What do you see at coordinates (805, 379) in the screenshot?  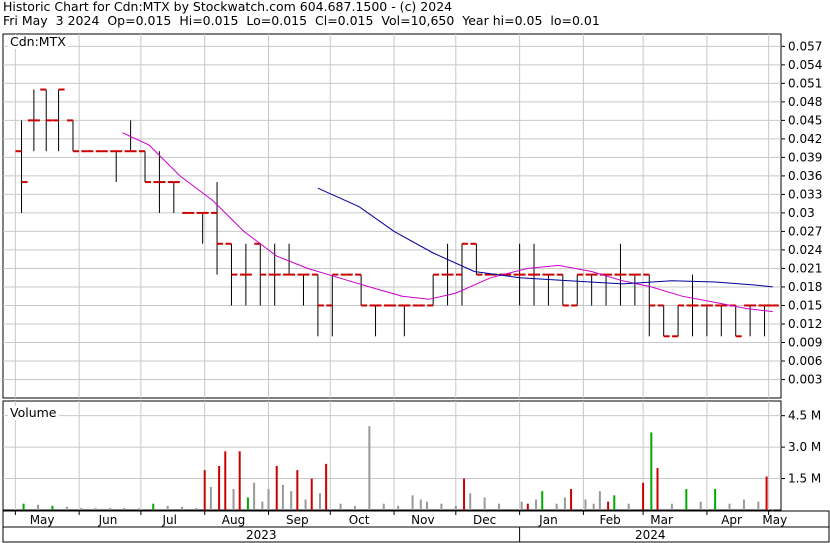 I see `y-tick-label: 0.003` at bounding box center [805, 379].